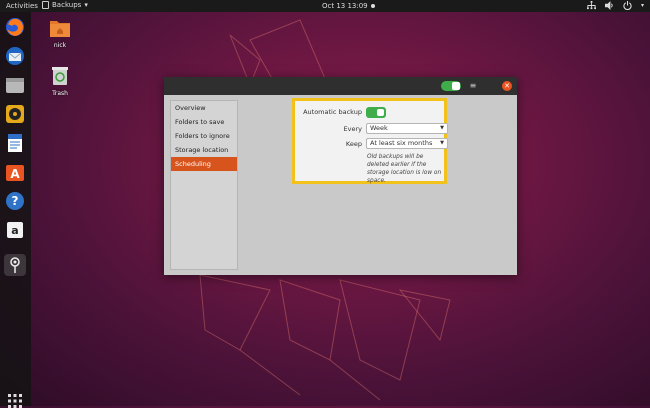  Describe the element at coordinates (591, 5) in the screenshot. I see `network-icon` at that location.